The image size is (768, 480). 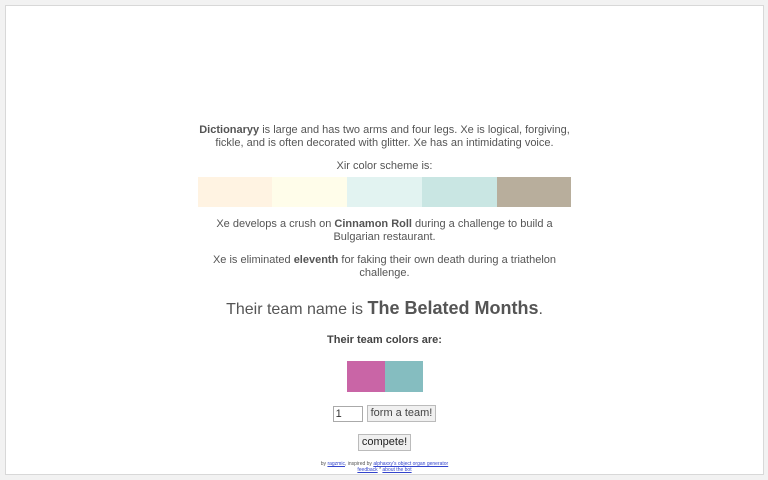 What do you see at coordinates (323, 464) in the screenshot?
I see `footer-by: by` at bounding box center [323, 464].